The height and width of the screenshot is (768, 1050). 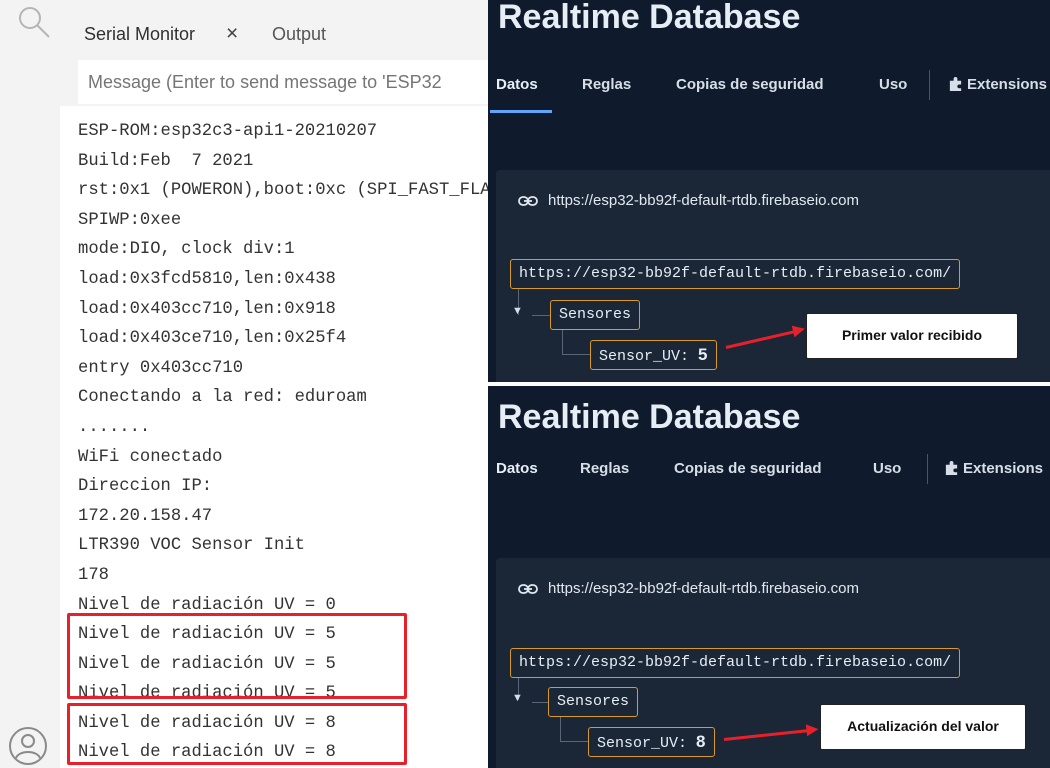 I want to click on panel-tab-bar: Serial Monitor × Output, so click(x=274, y=34).